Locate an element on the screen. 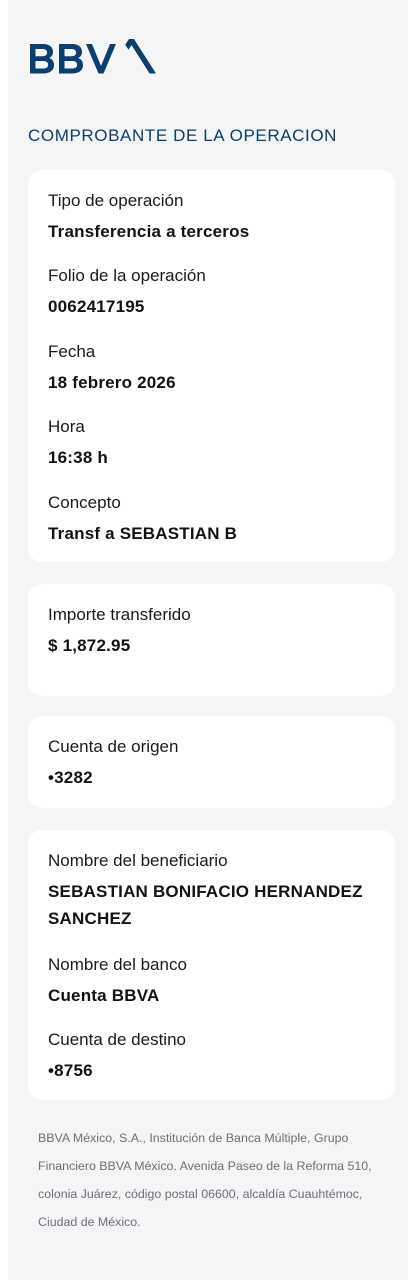 This screenshot has width=414, height=1280. amount-card: Importe transferido $ 1,872.95 is located at coordinates (211, 640).